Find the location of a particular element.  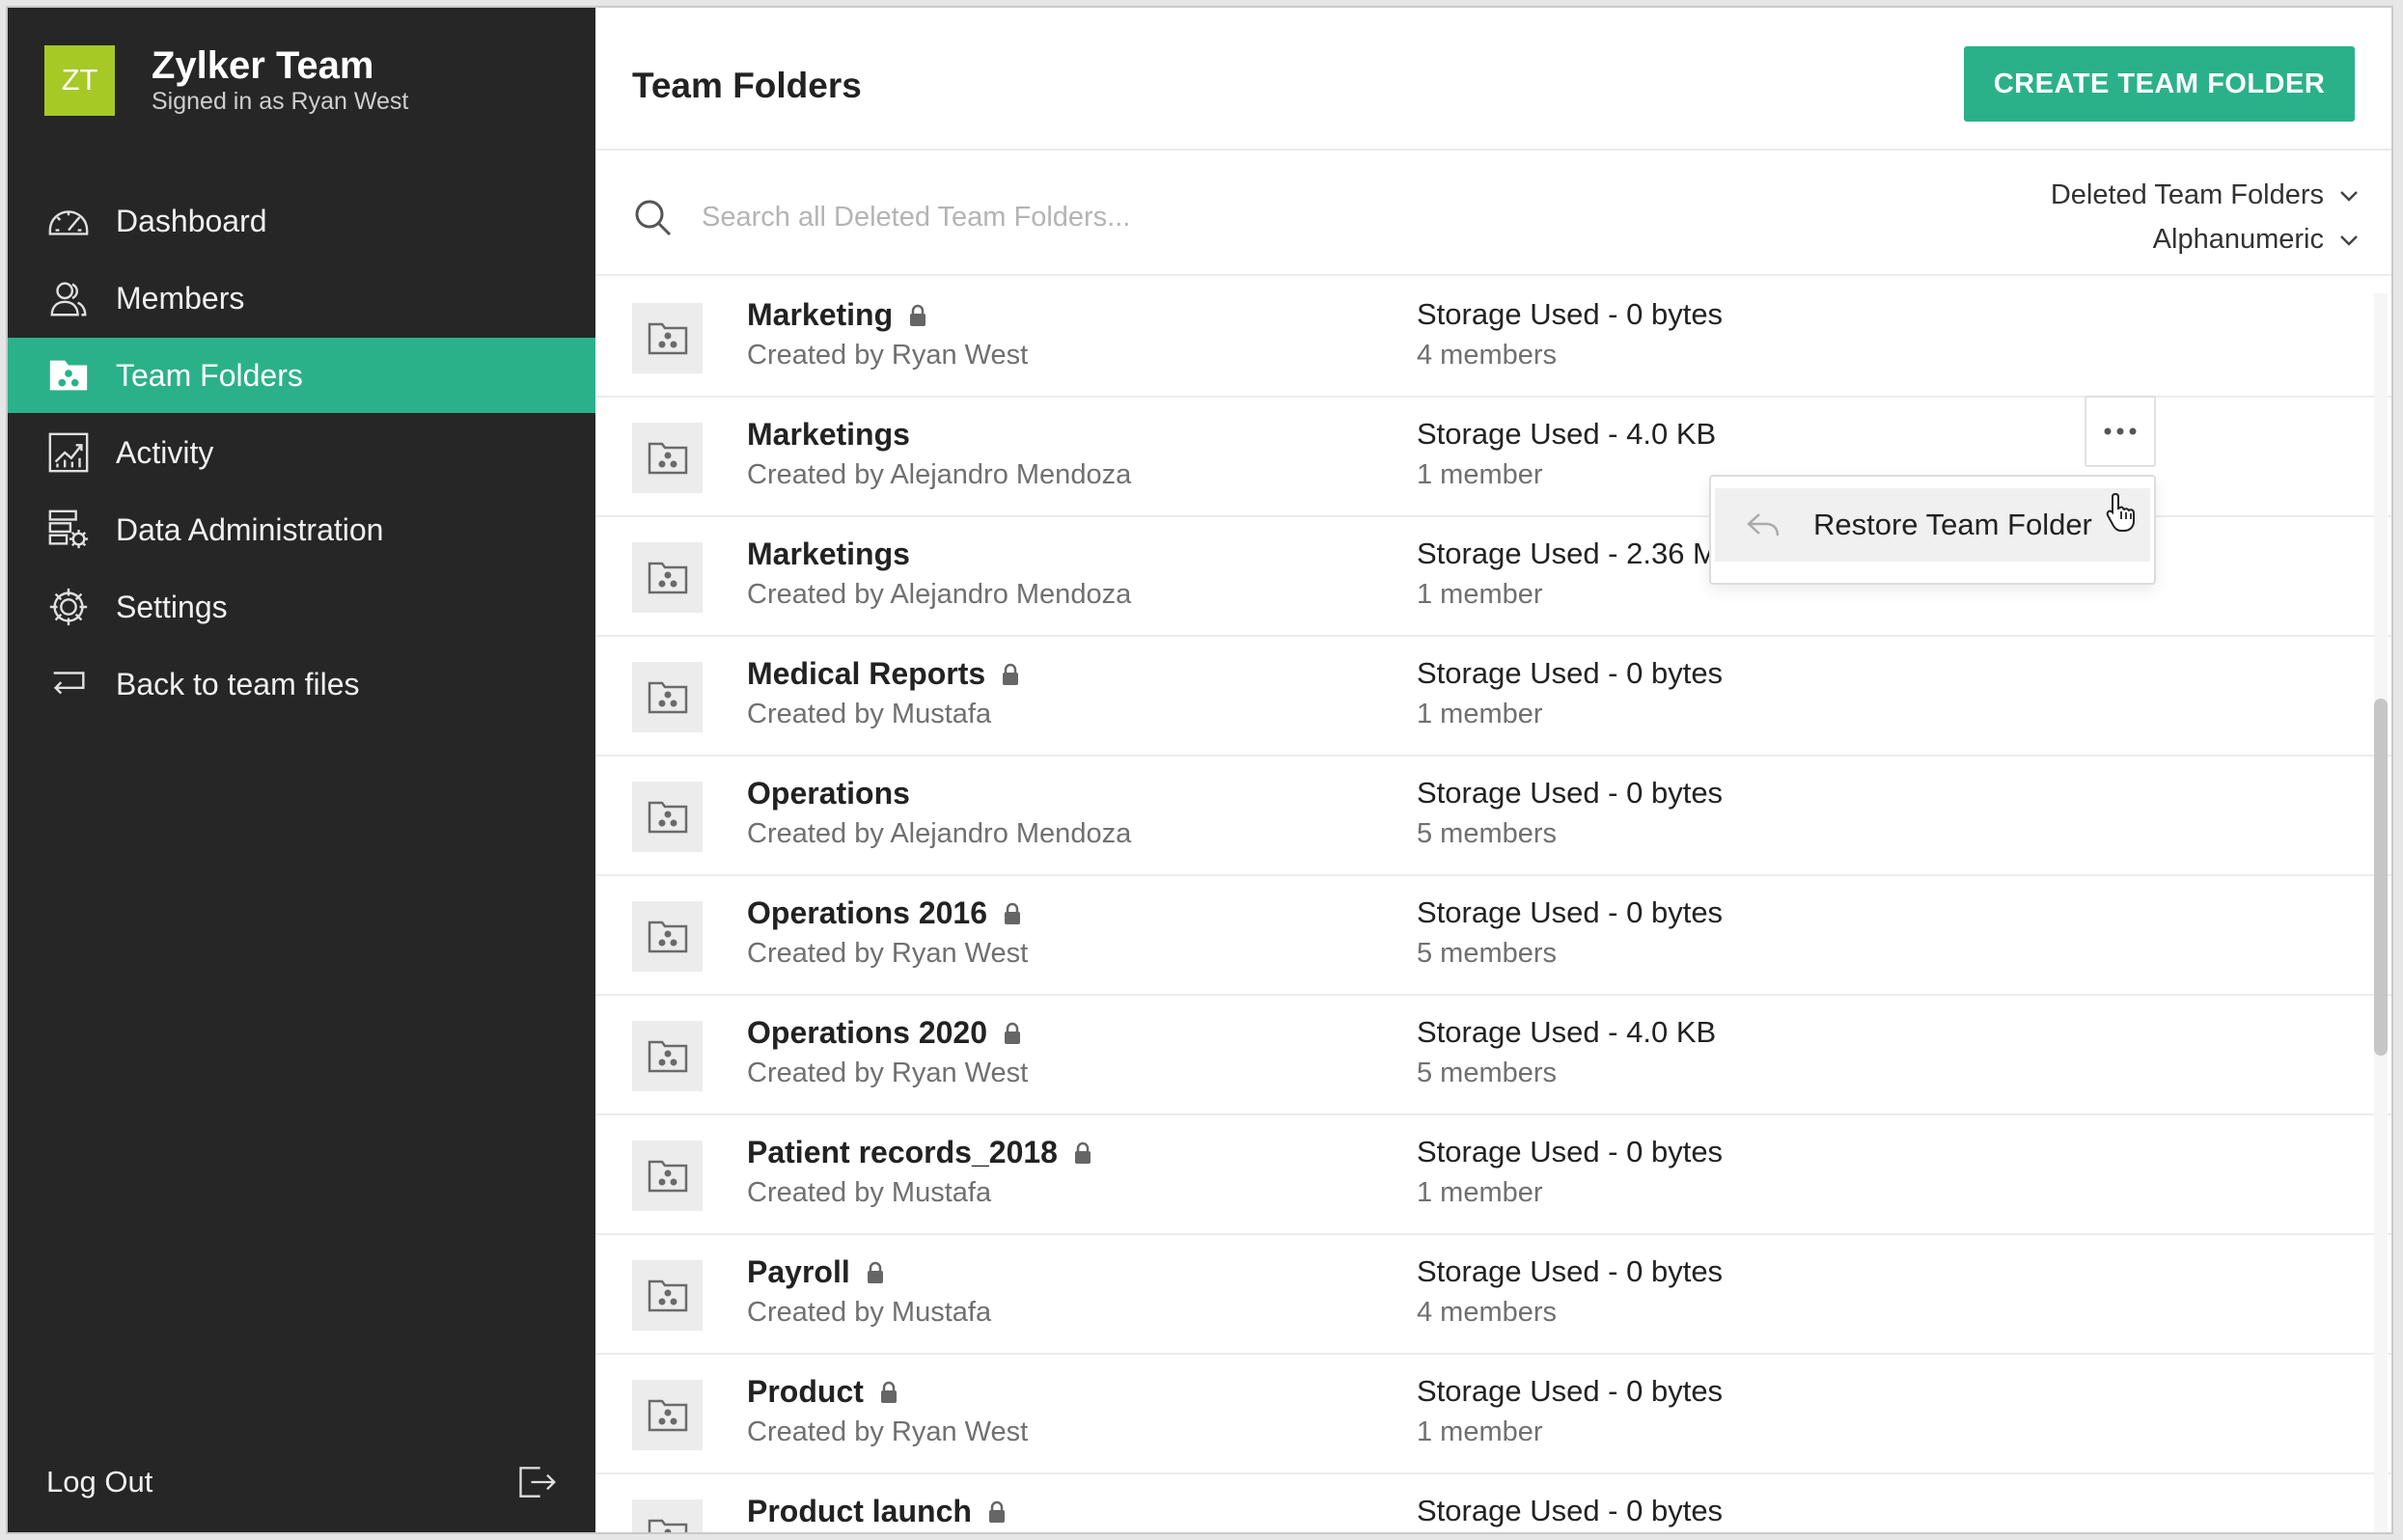

folder-name-text: Medical Reports is located at coordinates (867, 673).